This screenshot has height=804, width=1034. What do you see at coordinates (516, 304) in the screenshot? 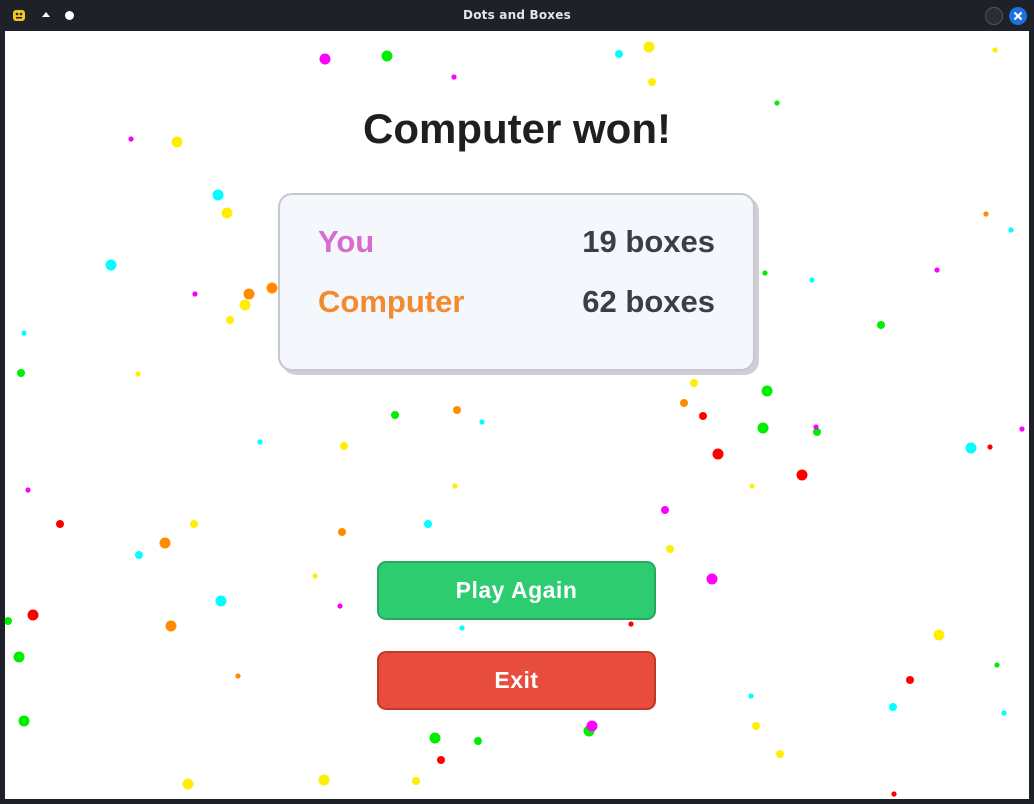
I see `score-row-computer: Computer 62 boxes` at bounding box center [516, 304].